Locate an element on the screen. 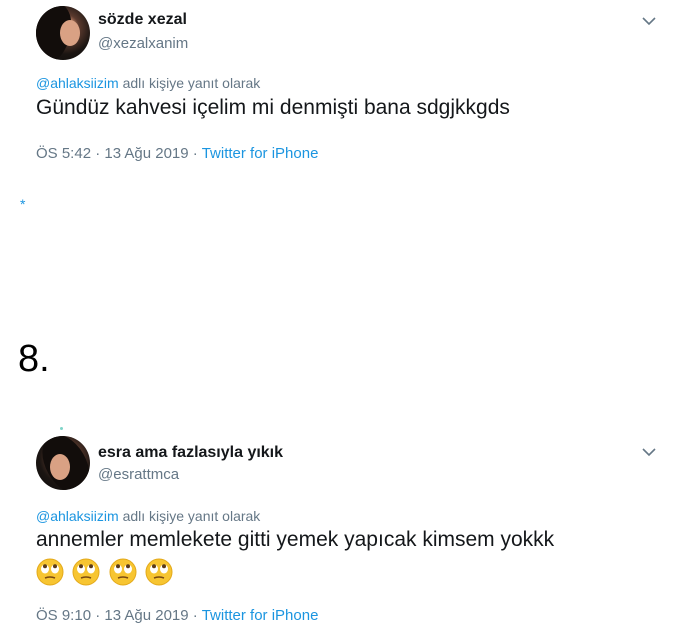  emoji-row is located at coordinates (106, 572).